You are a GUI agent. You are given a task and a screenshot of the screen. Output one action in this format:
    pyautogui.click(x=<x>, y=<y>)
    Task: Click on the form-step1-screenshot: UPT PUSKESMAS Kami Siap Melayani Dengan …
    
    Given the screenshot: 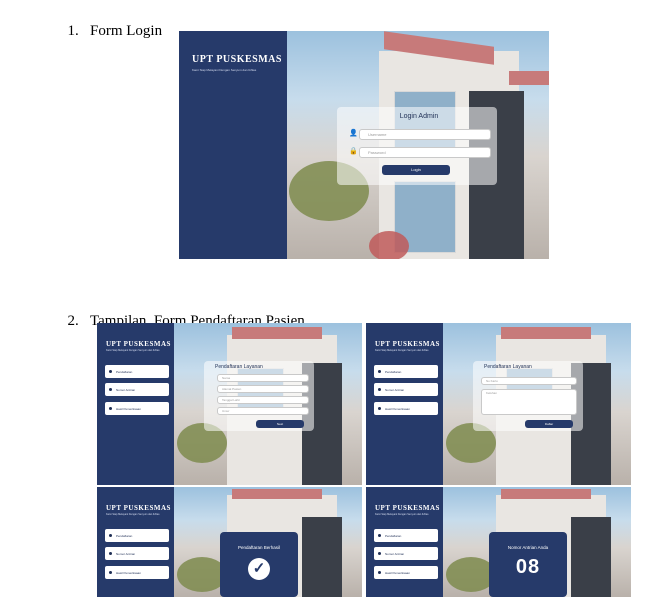 What is the action you would take?
    pyautogui.click(x=229, y=404)
    